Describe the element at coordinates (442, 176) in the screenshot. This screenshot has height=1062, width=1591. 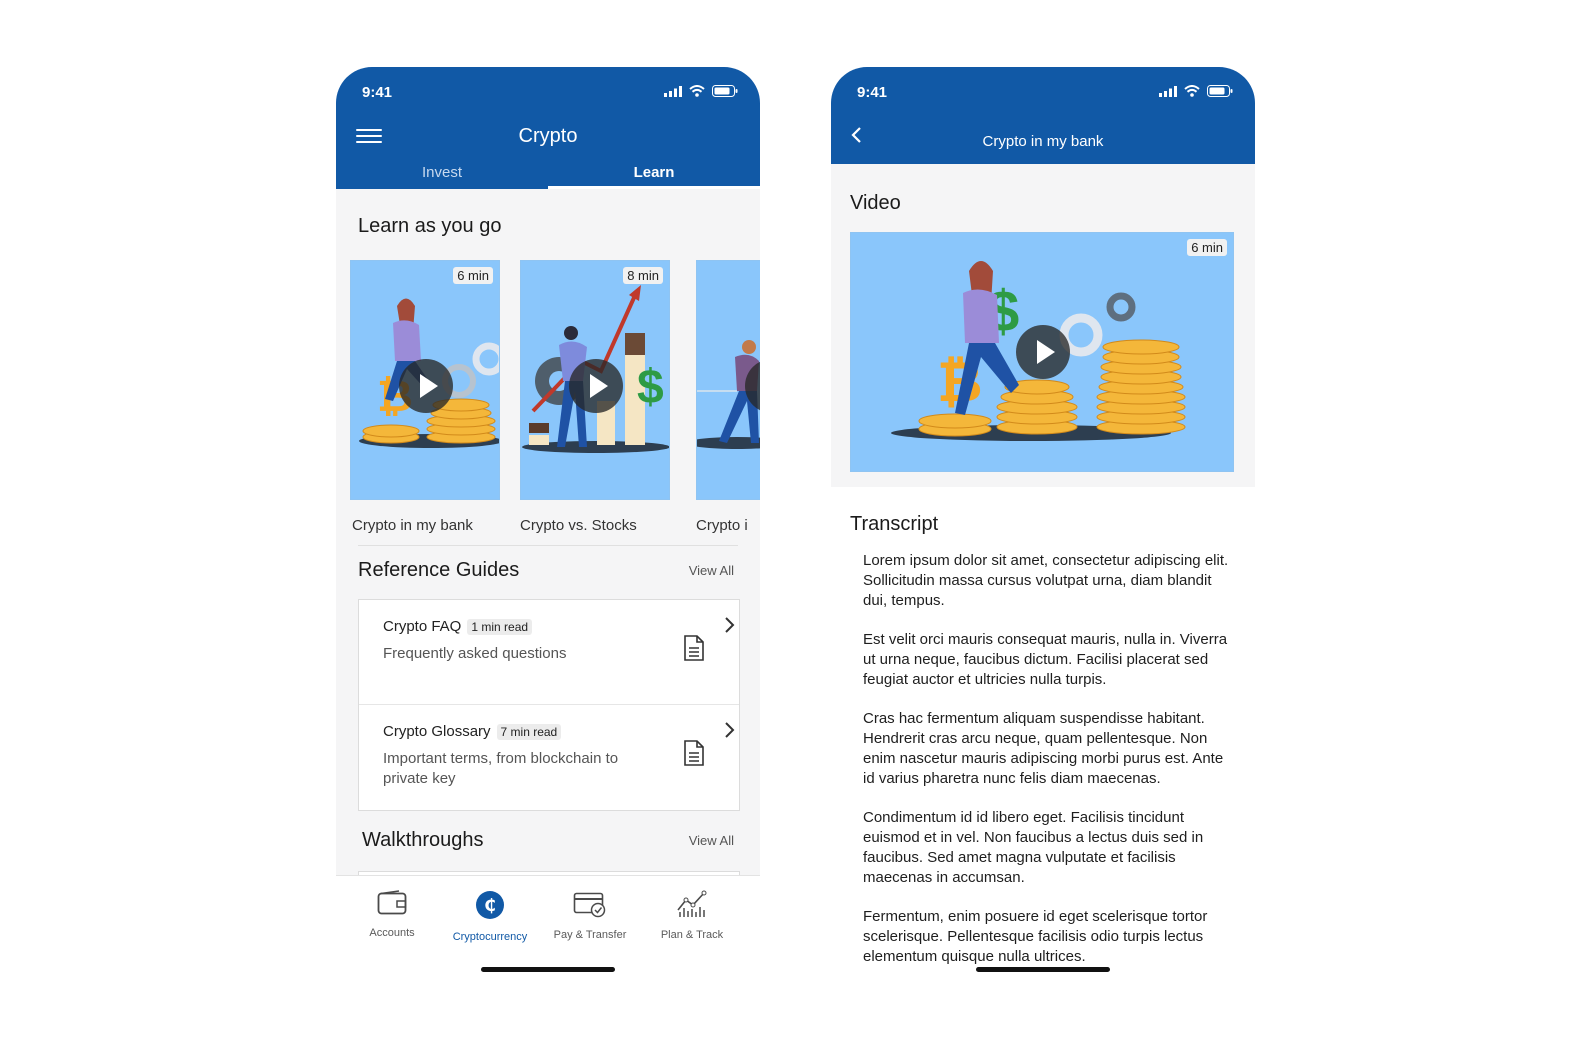
I see `tab-invest: Invest` at that location.